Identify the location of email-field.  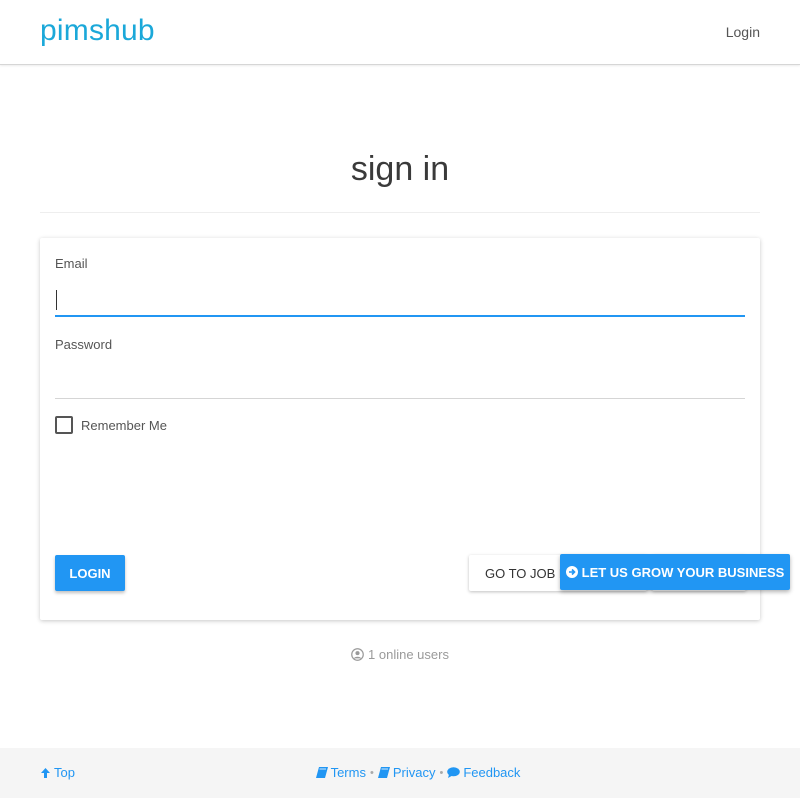
(400, 300).